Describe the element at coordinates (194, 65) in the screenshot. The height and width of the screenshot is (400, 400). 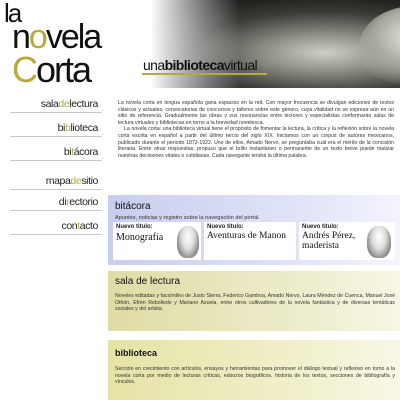
I see `tagline-biblioteca: biblioteca` at that location.